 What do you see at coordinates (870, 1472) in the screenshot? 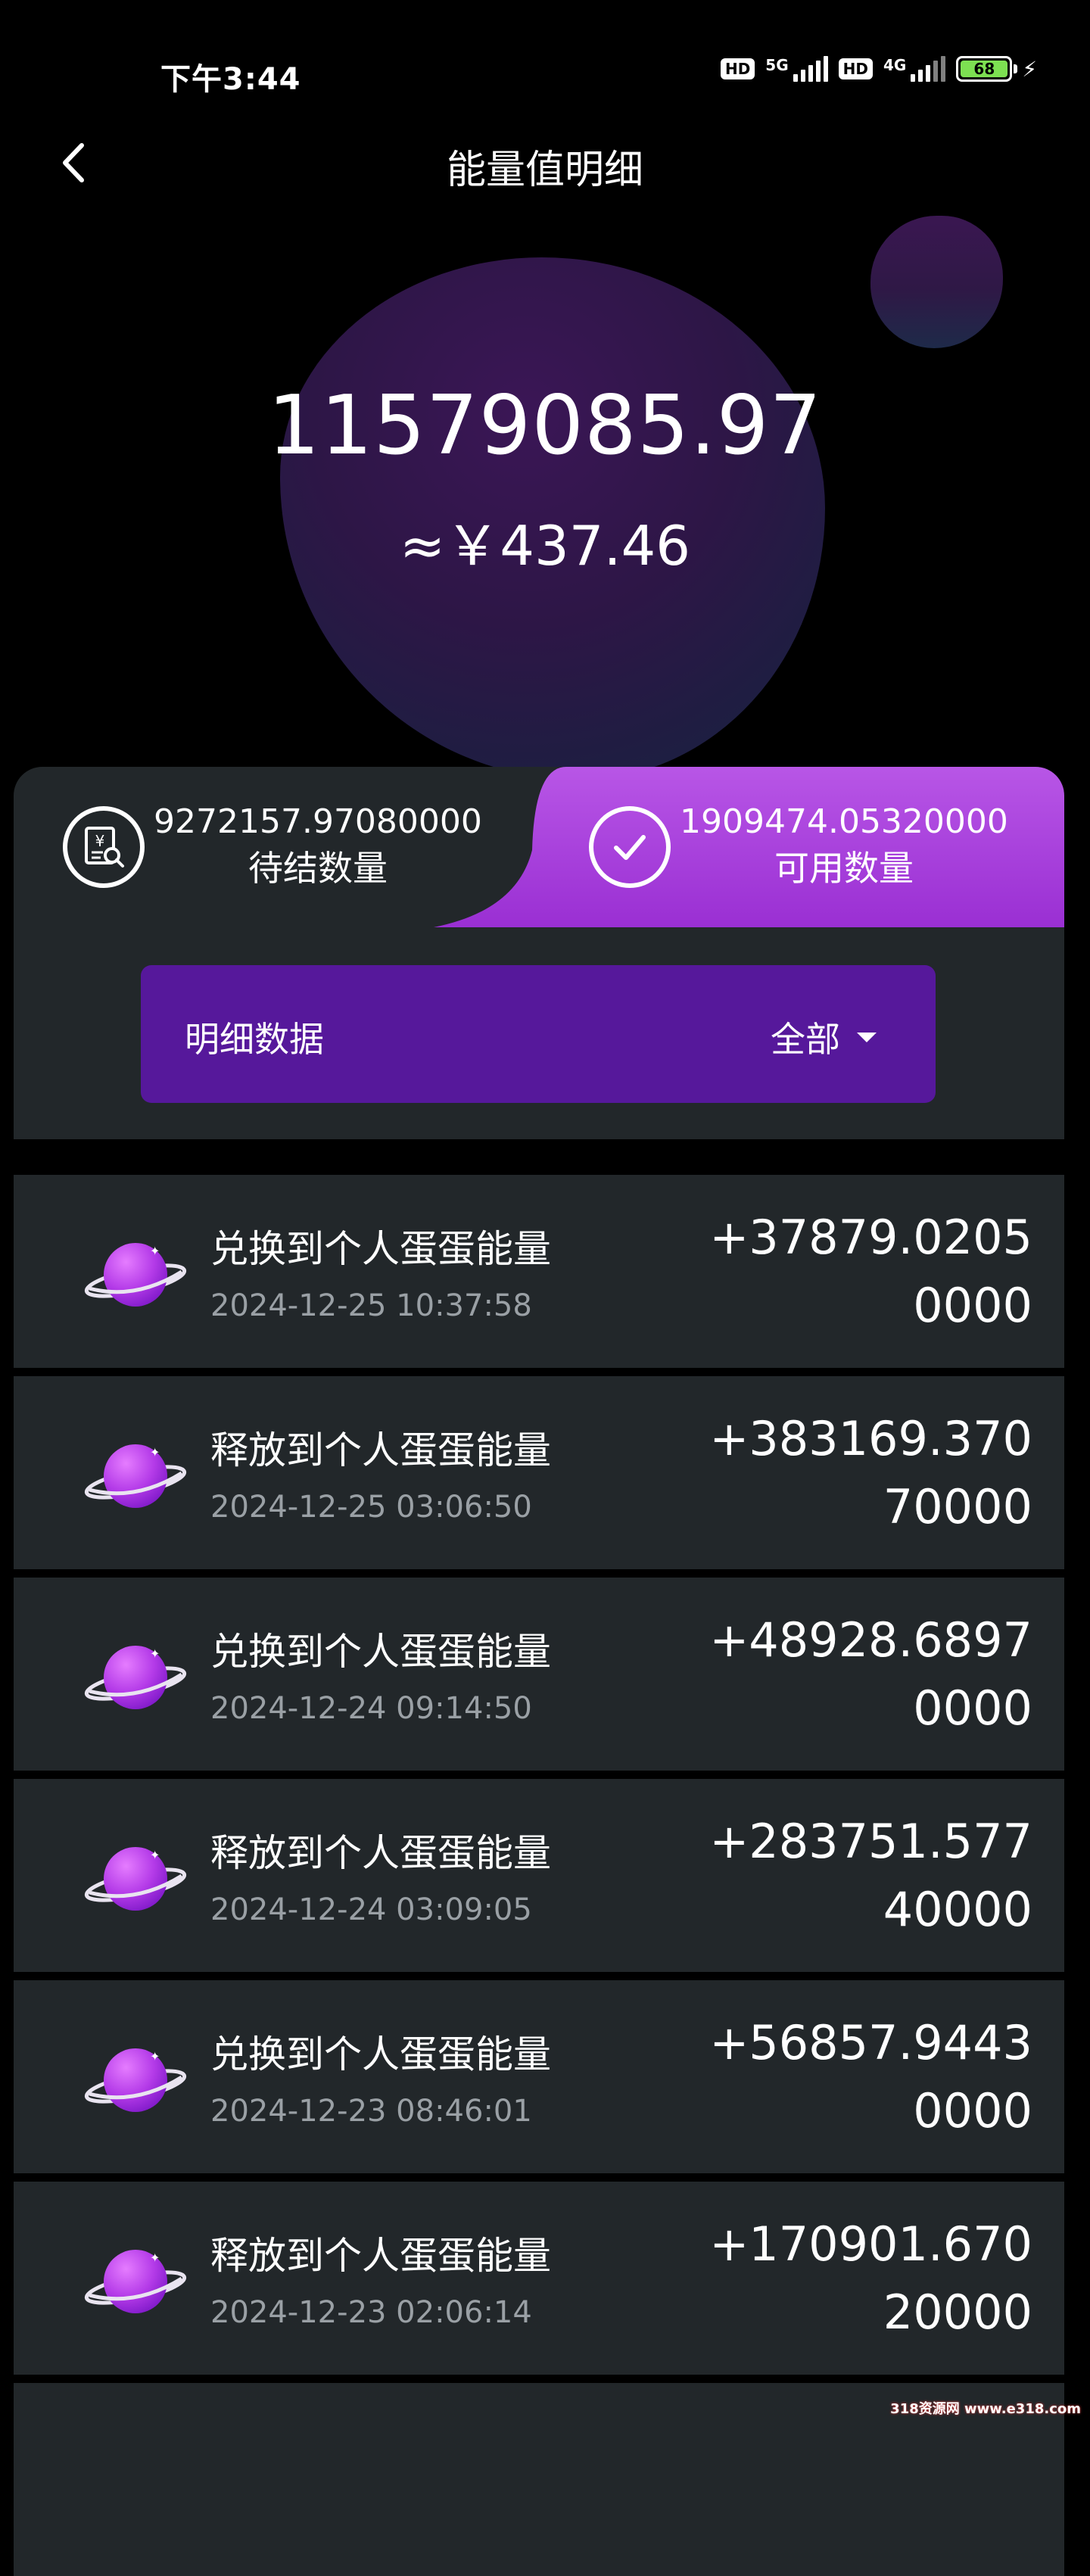
I see `record-amount: +383169.37070000` at bounding box center [870, 1472].